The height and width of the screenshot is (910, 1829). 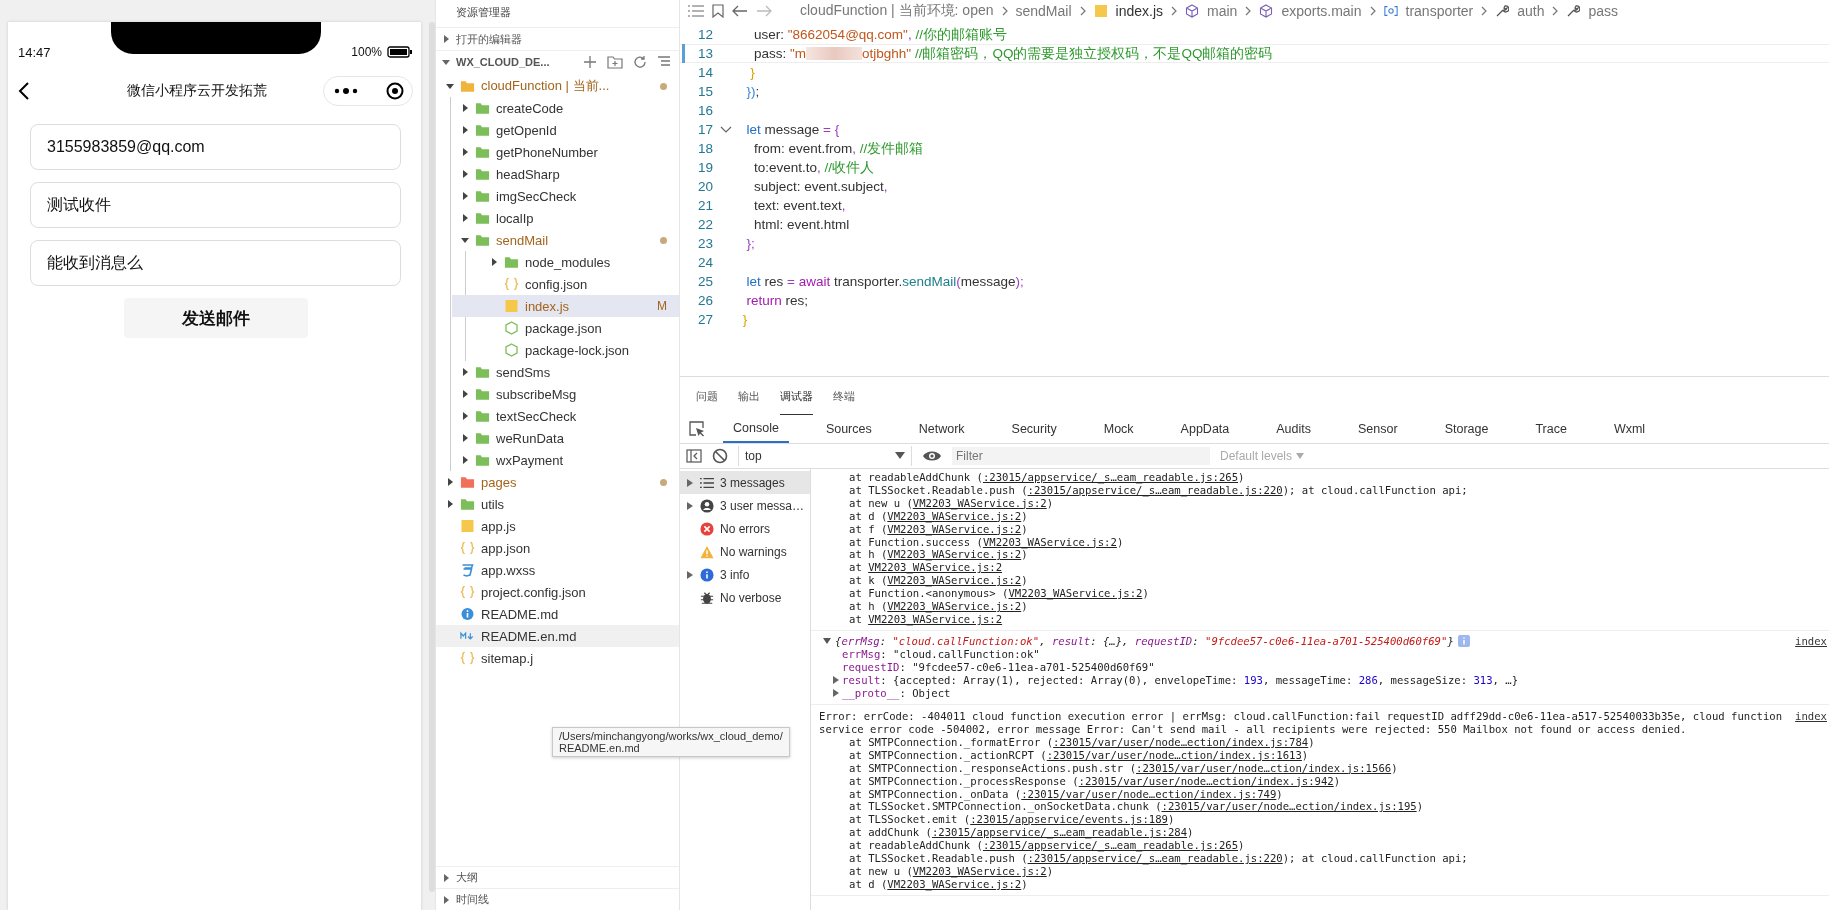 I want to click on devtools-tab: Audits, so click(x=1293, y=429).